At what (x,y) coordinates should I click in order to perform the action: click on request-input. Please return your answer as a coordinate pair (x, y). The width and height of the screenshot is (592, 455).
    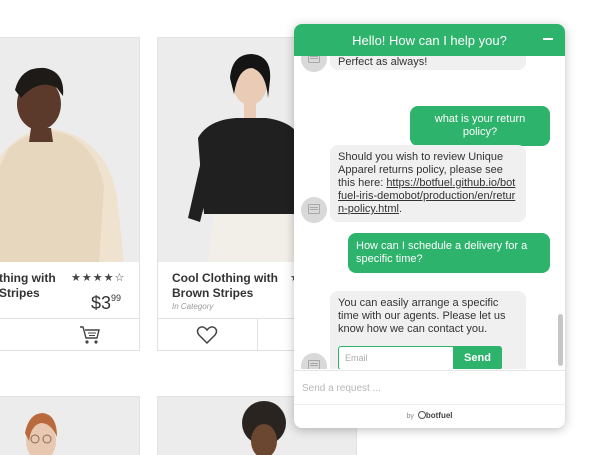
    Looking at the image, I should click on (429, 388).